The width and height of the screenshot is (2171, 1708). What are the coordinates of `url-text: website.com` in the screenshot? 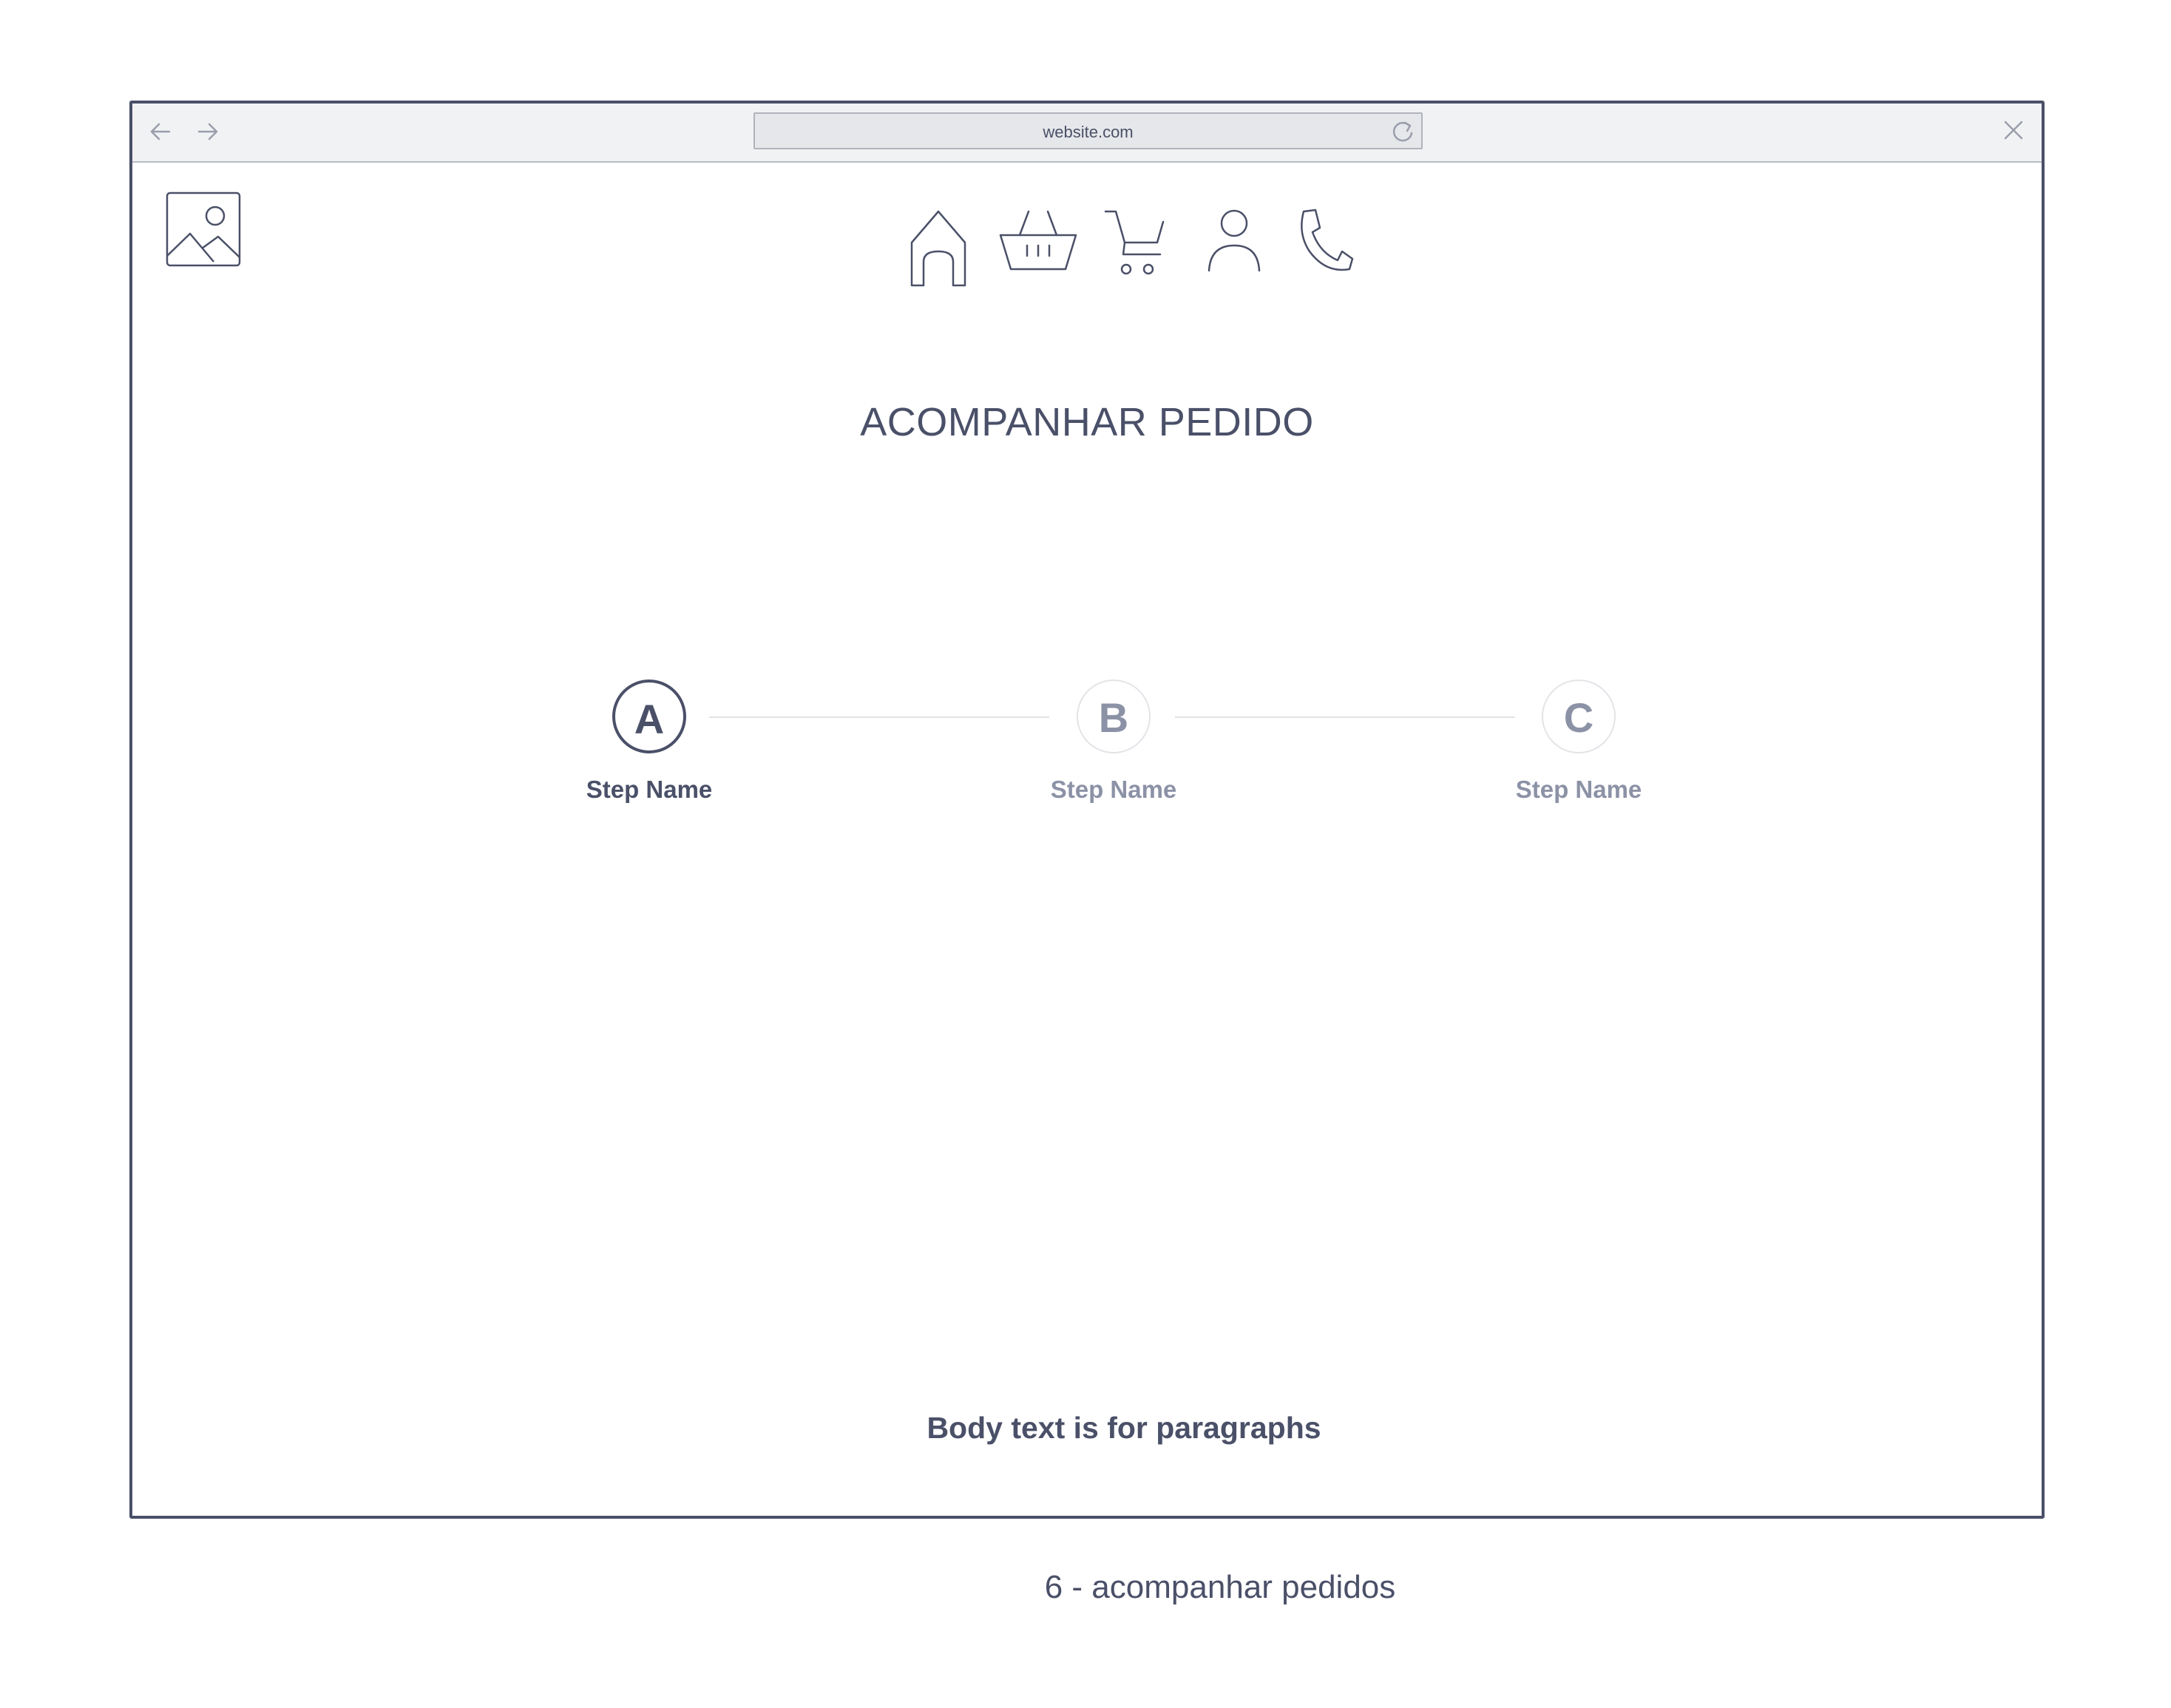 It's located at (1088, 132).